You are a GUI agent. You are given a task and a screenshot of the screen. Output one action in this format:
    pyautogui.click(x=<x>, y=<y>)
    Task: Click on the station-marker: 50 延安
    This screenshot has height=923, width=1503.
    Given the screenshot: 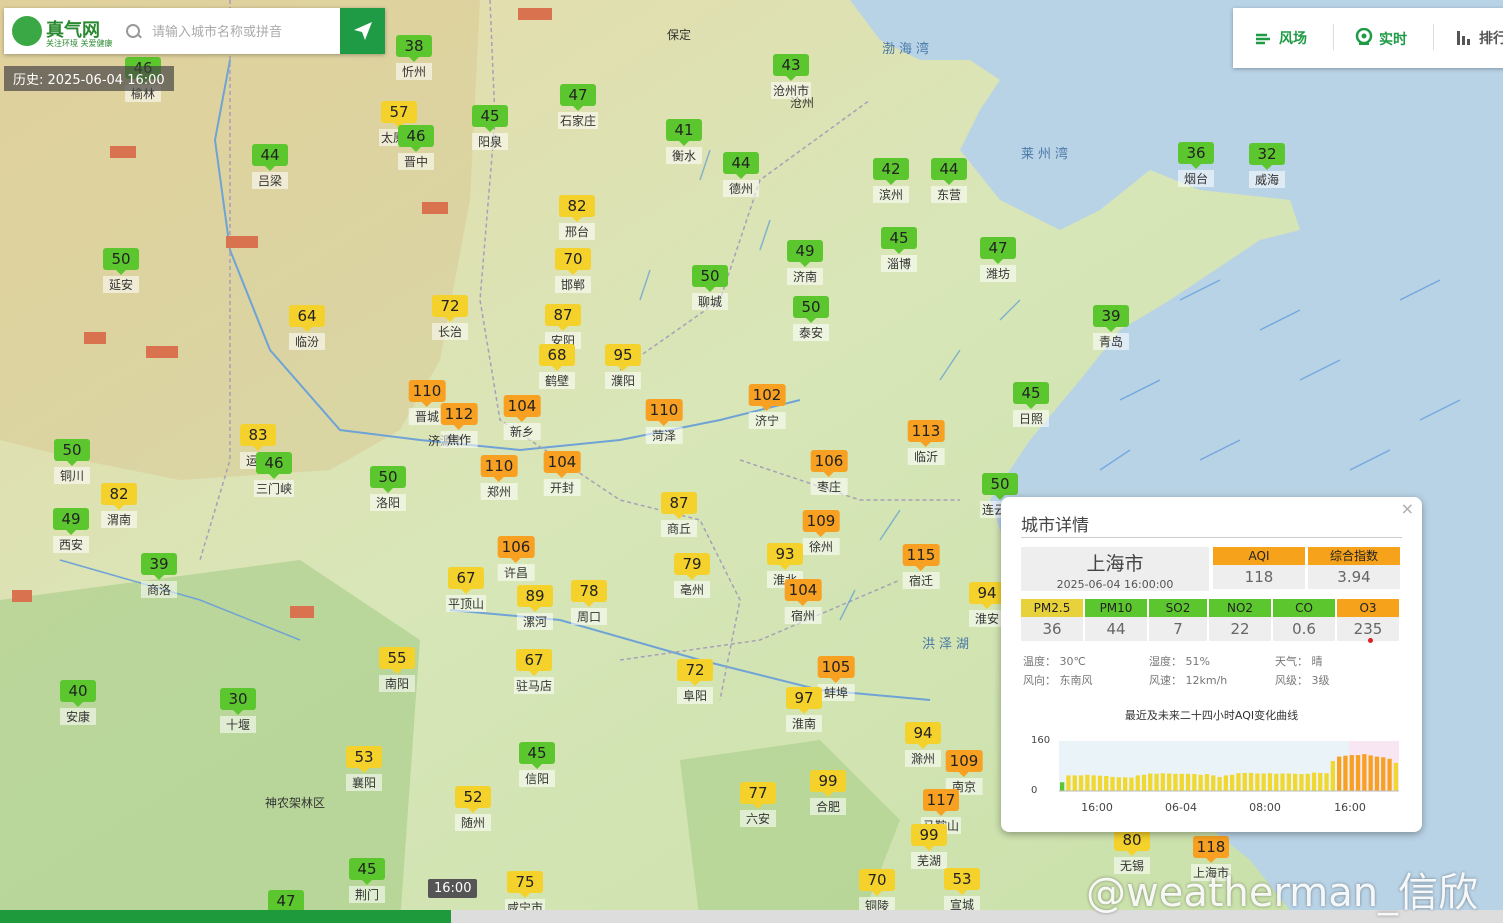 What is the action you would take?
    pyautogui.click(x=121, y=270)
    